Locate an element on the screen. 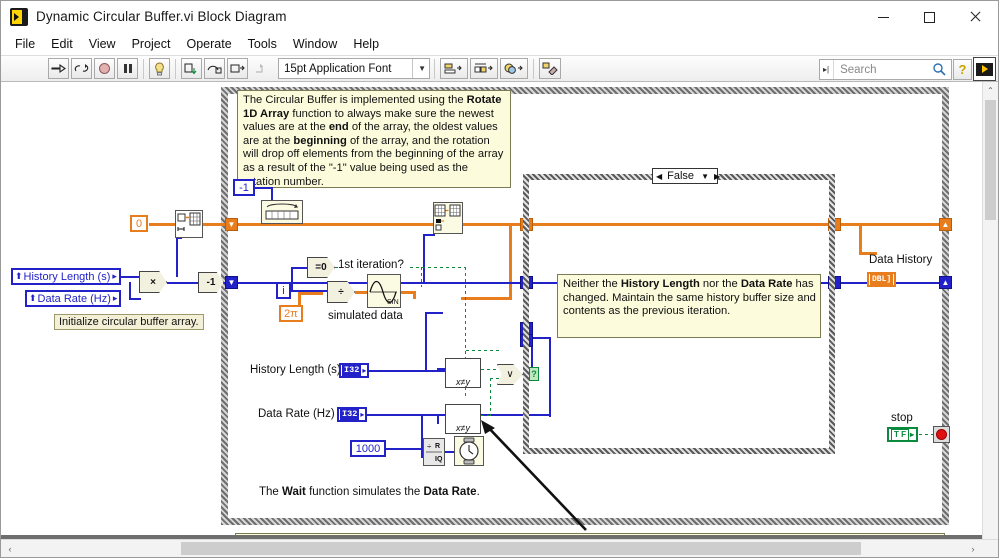 The width and height of the screenshot is (999, 558). context-help-button: ? is located at coordinates (962, 69).